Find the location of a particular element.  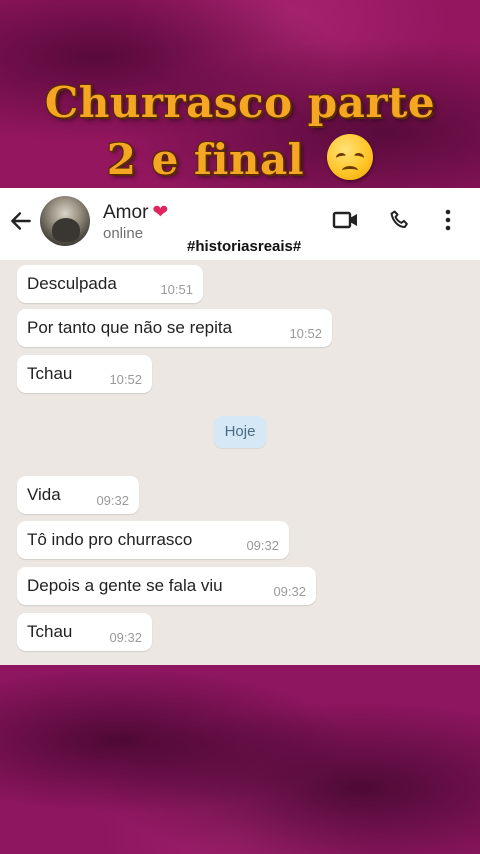

message-text: Tô indo pro churrasco is located at coordinates (110, 539).